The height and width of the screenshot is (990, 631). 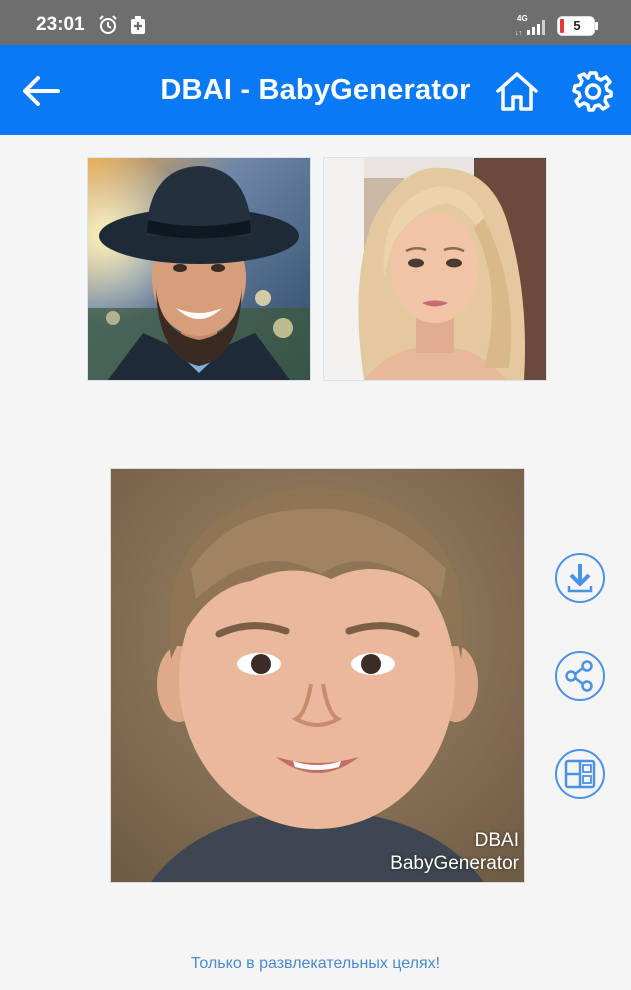 I want to click on home-button, so click(x=517, y=91).